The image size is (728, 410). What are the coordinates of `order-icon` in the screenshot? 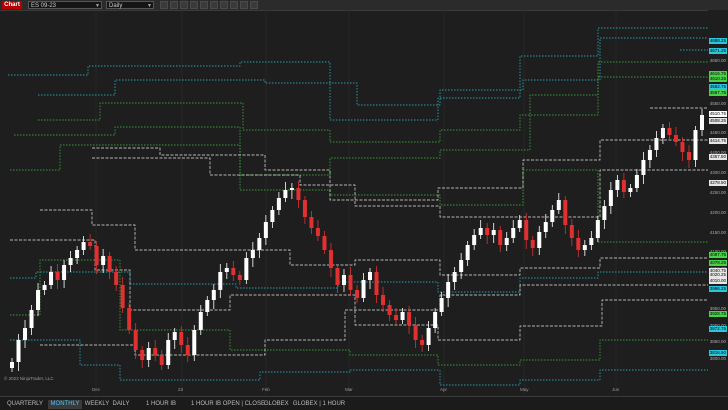 It's located at (224, 5).